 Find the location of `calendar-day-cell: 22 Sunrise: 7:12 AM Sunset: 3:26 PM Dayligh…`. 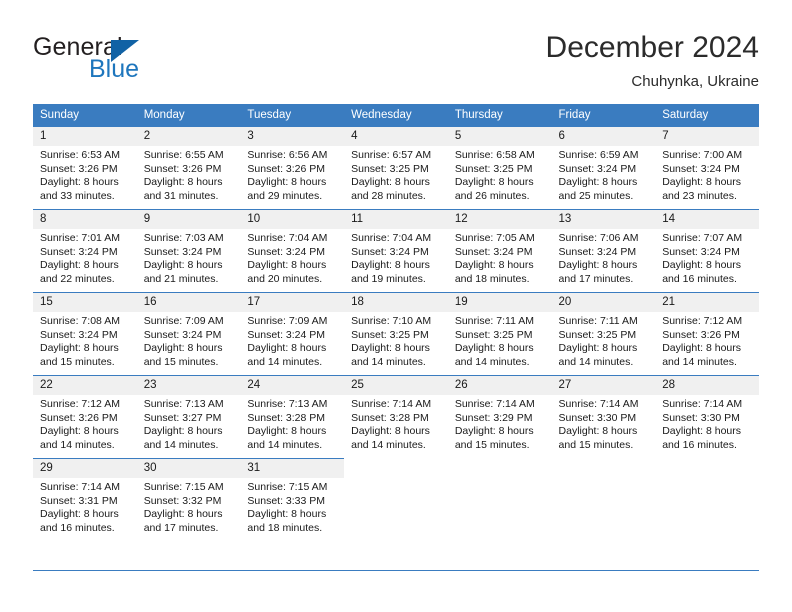

calendar-day-cell: 22 Sunrise: 7:12 AM Sunset: 3:26 PM Dayligh… is located at coordinates (85, 416).